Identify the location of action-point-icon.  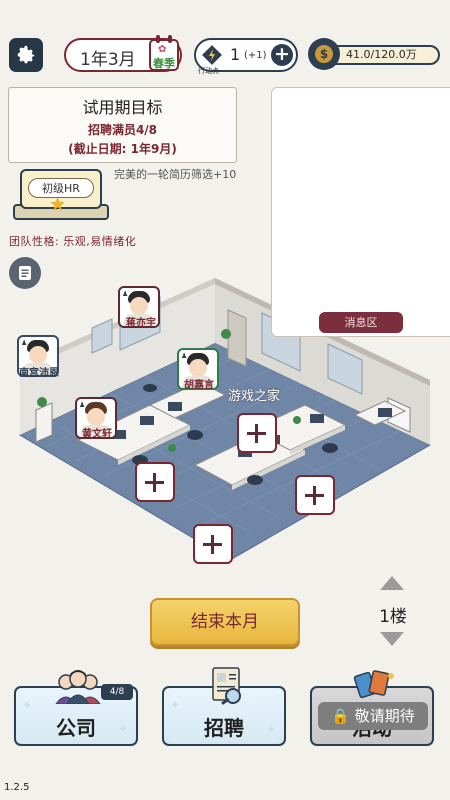
(212, 55).